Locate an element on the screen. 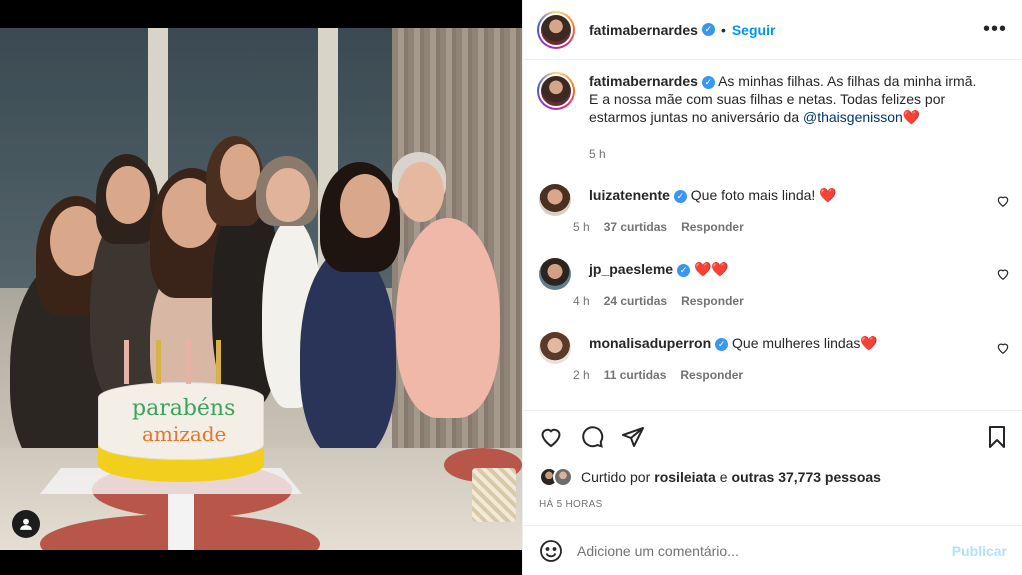  commenter-username: monalisaduperron is located at coordinates (650, 343).